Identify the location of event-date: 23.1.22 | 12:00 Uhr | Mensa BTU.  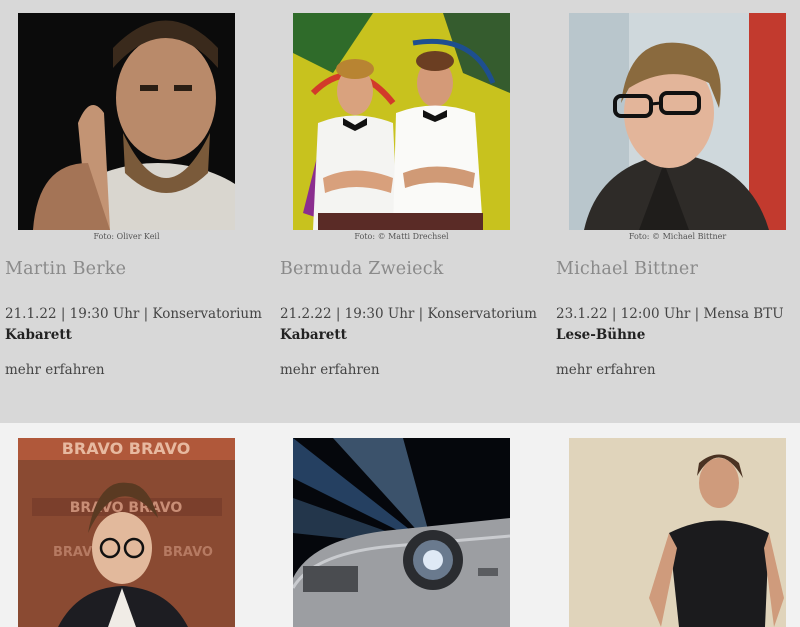
(670, 314).